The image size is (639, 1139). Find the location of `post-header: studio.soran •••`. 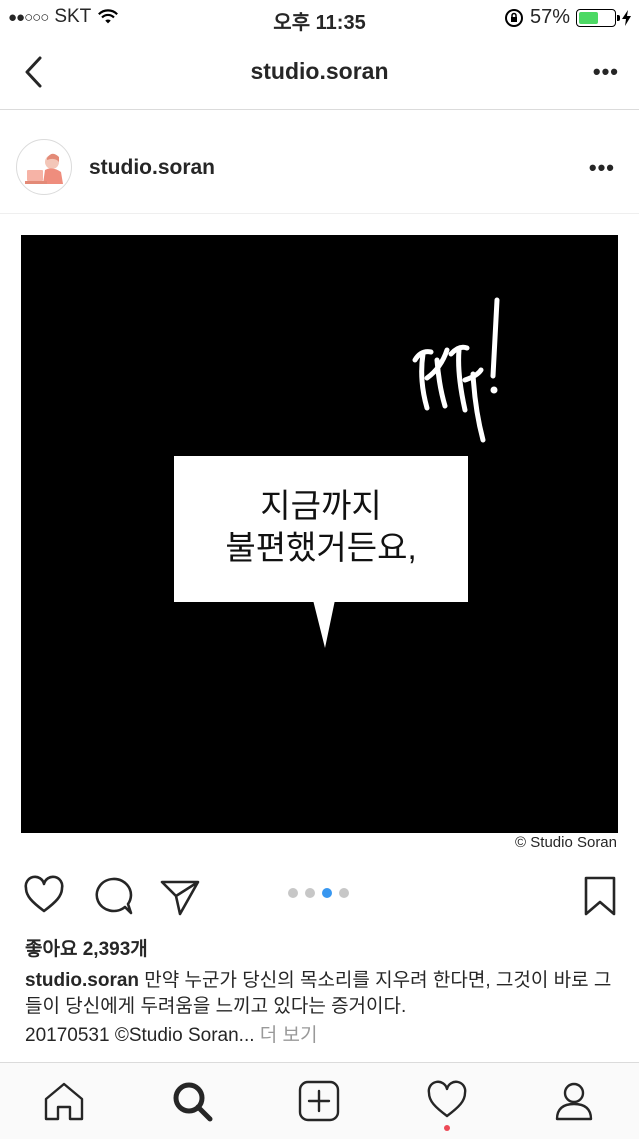

post-header: studio.soran ••• is located at coordinates (319, 162).